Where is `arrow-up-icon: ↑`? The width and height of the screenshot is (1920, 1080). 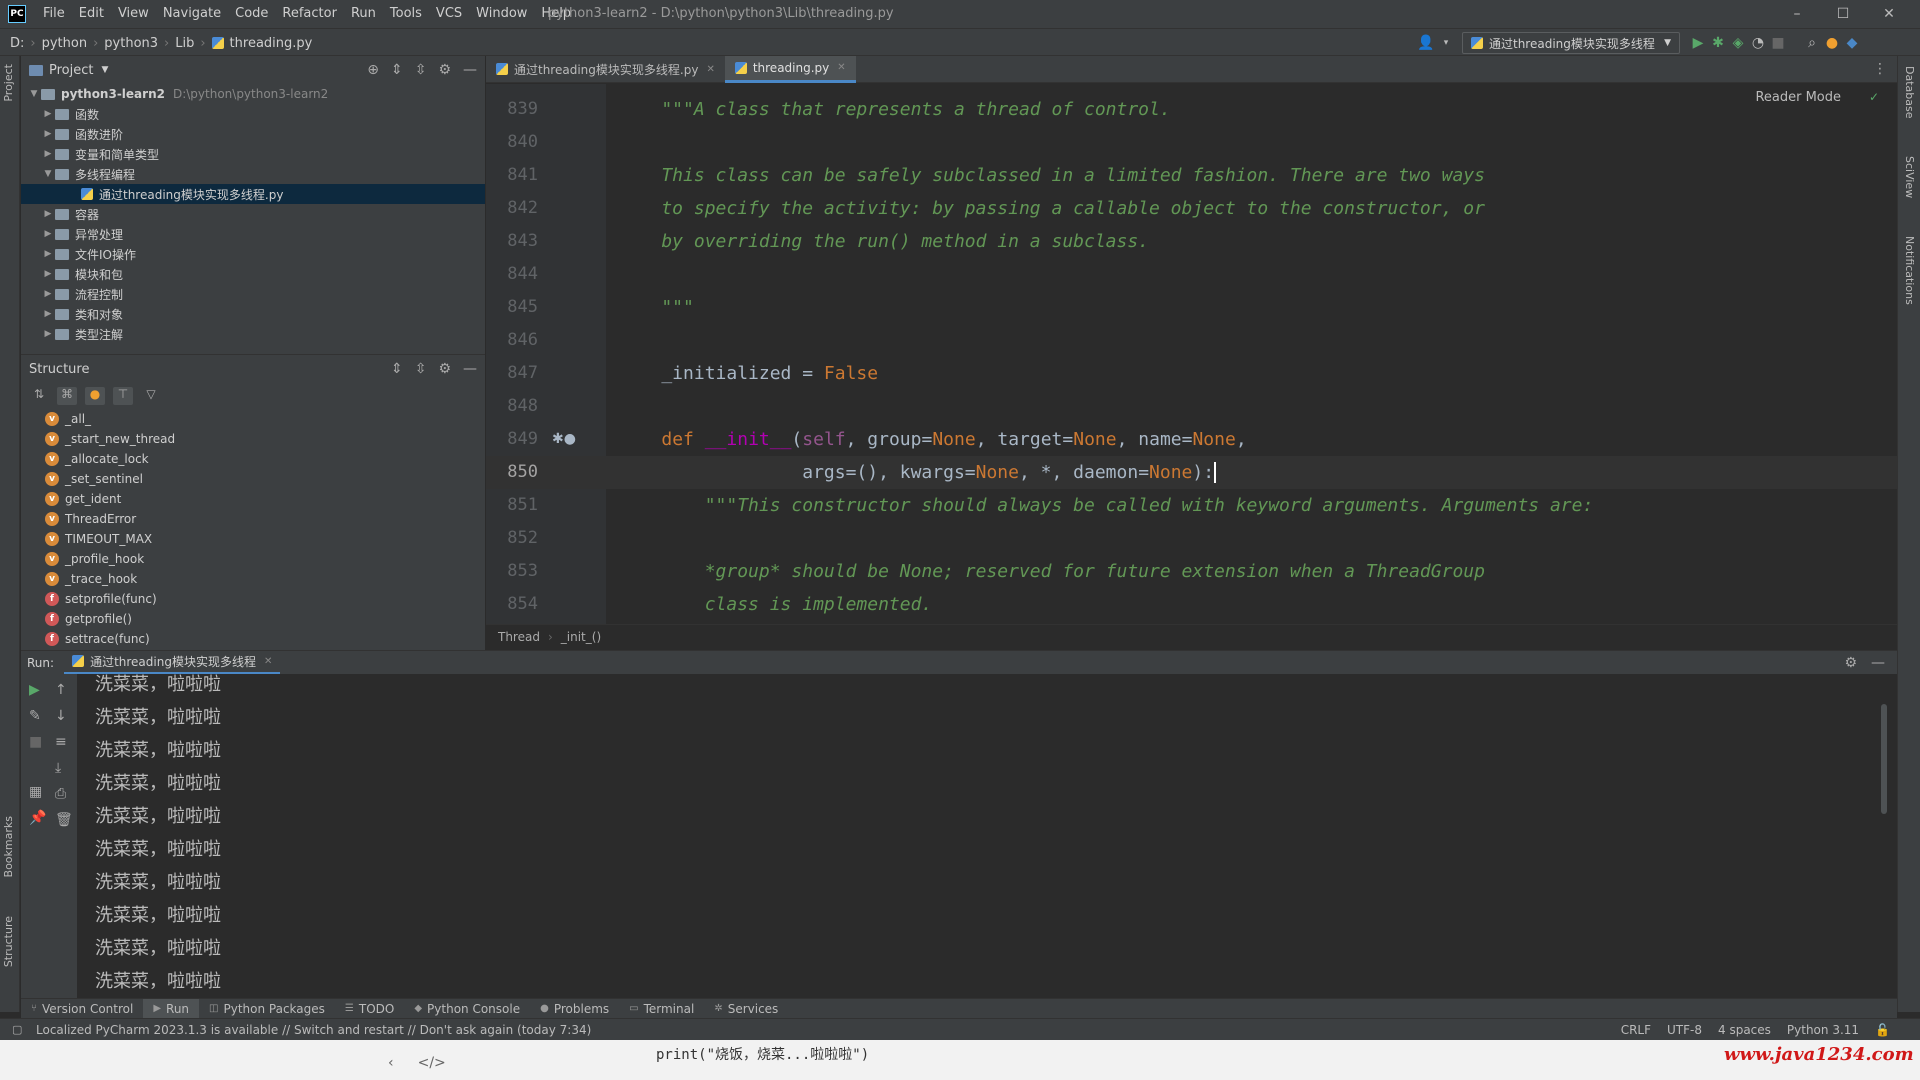
arrow-up-icon: ↑ is located at coordinates (61, 690).